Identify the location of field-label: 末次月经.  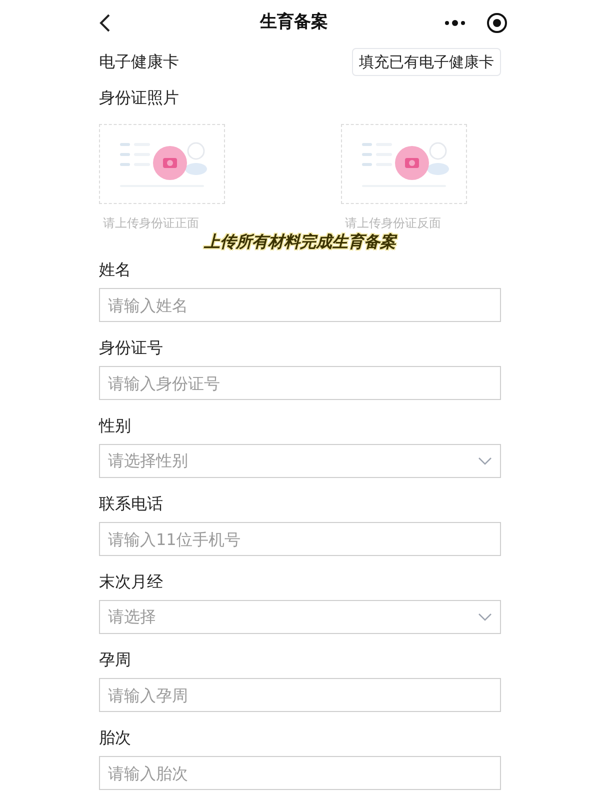
(131, 582).